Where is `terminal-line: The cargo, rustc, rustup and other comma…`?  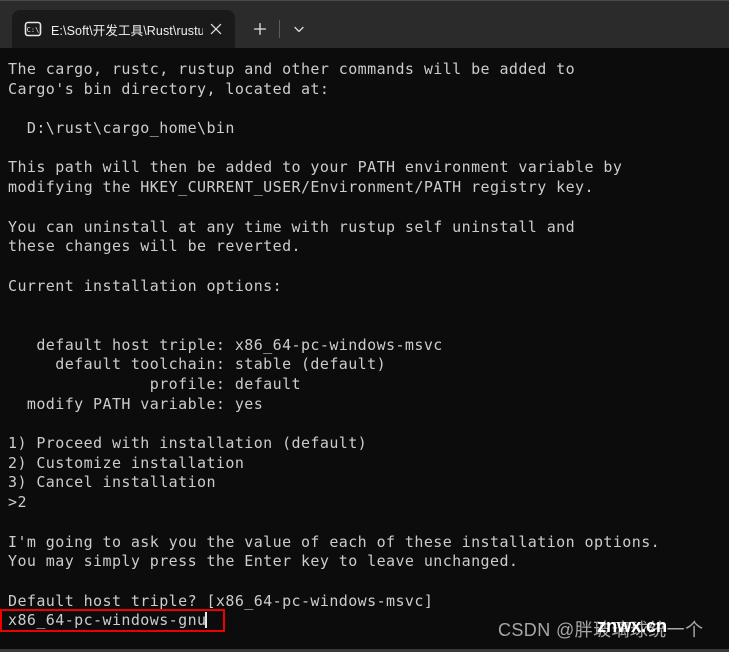 terminal-line: The cargo, rustc, rustup and other comma… is located at coordinates (292, 69).